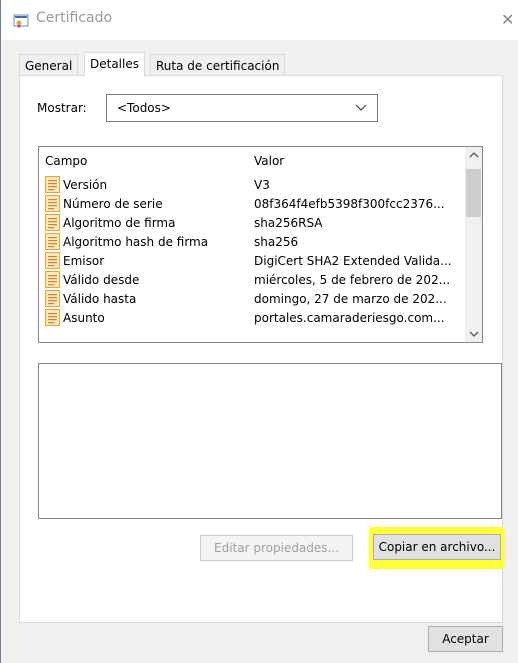 This screenshot has width=518, height=663. Describe the element at coordinates (136, 242) in the screenshot. I see `field-name: Algoritmo hash de firma` at that location.